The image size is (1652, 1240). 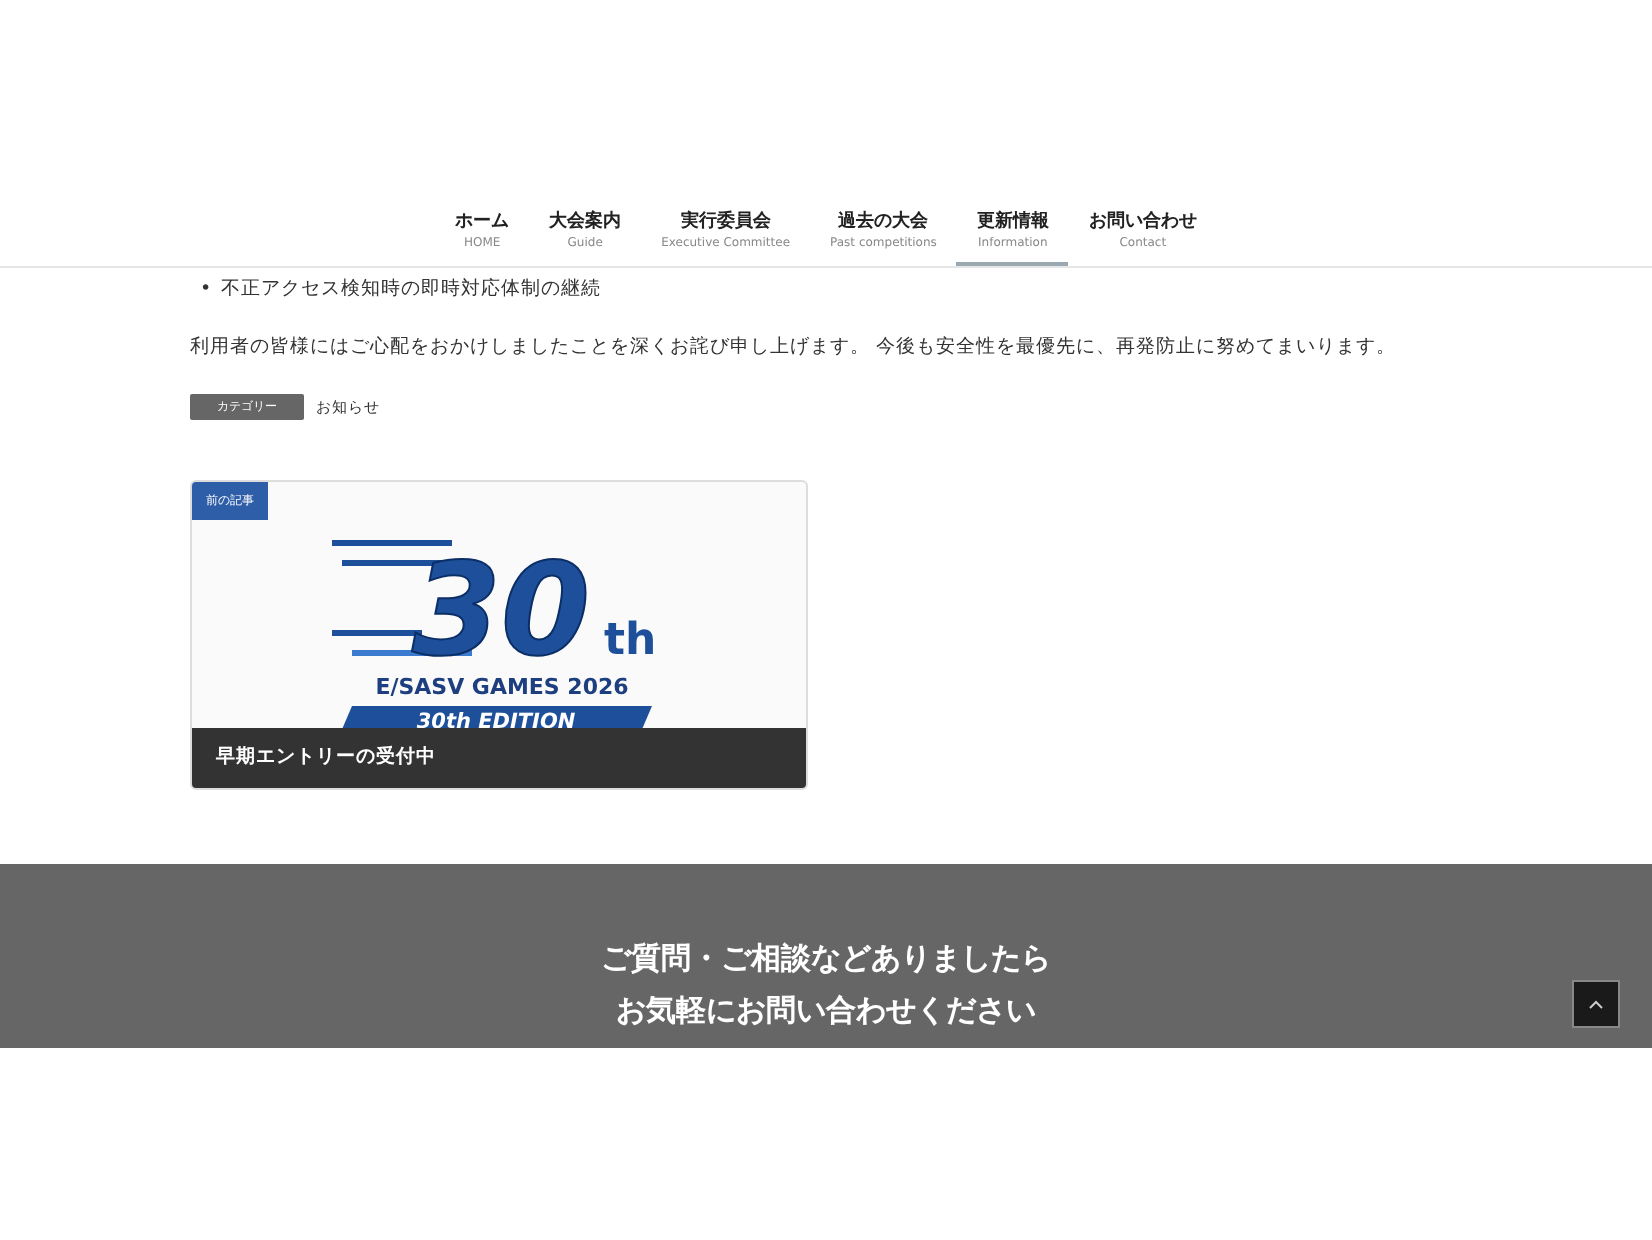 What do you see at coordinates (826, 958) in the screenshot?
I see `contact-prompt-text: ご質問・ご相談などありましたら` at bounding box center [826, 958].